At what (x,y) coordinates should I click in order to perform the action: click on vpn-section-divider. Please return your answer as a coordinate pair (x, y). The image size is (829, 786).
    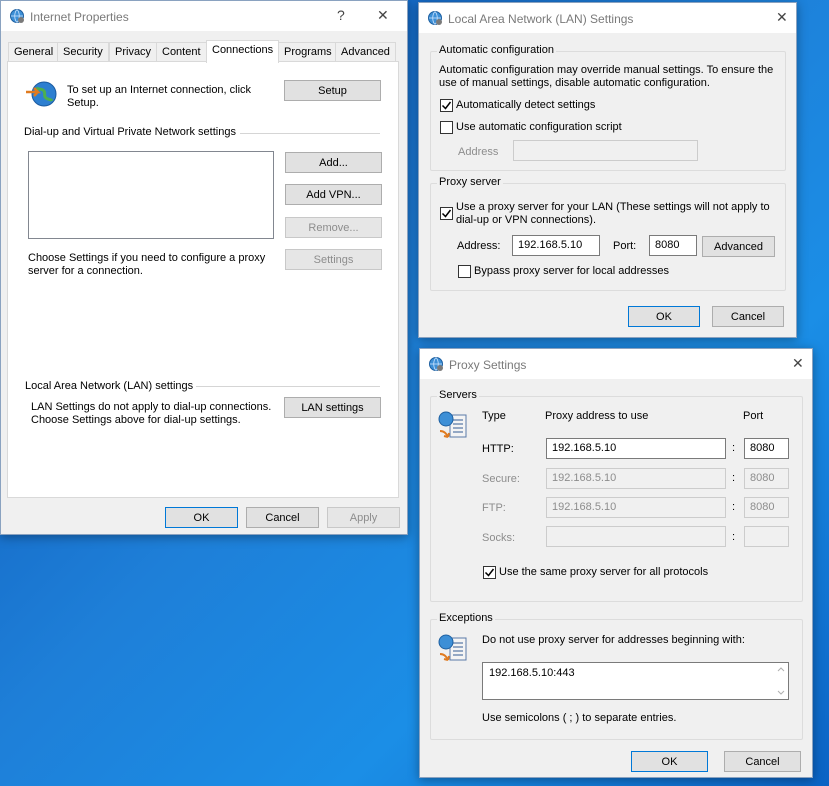
    Looking at the image, I should click on (310, 133).